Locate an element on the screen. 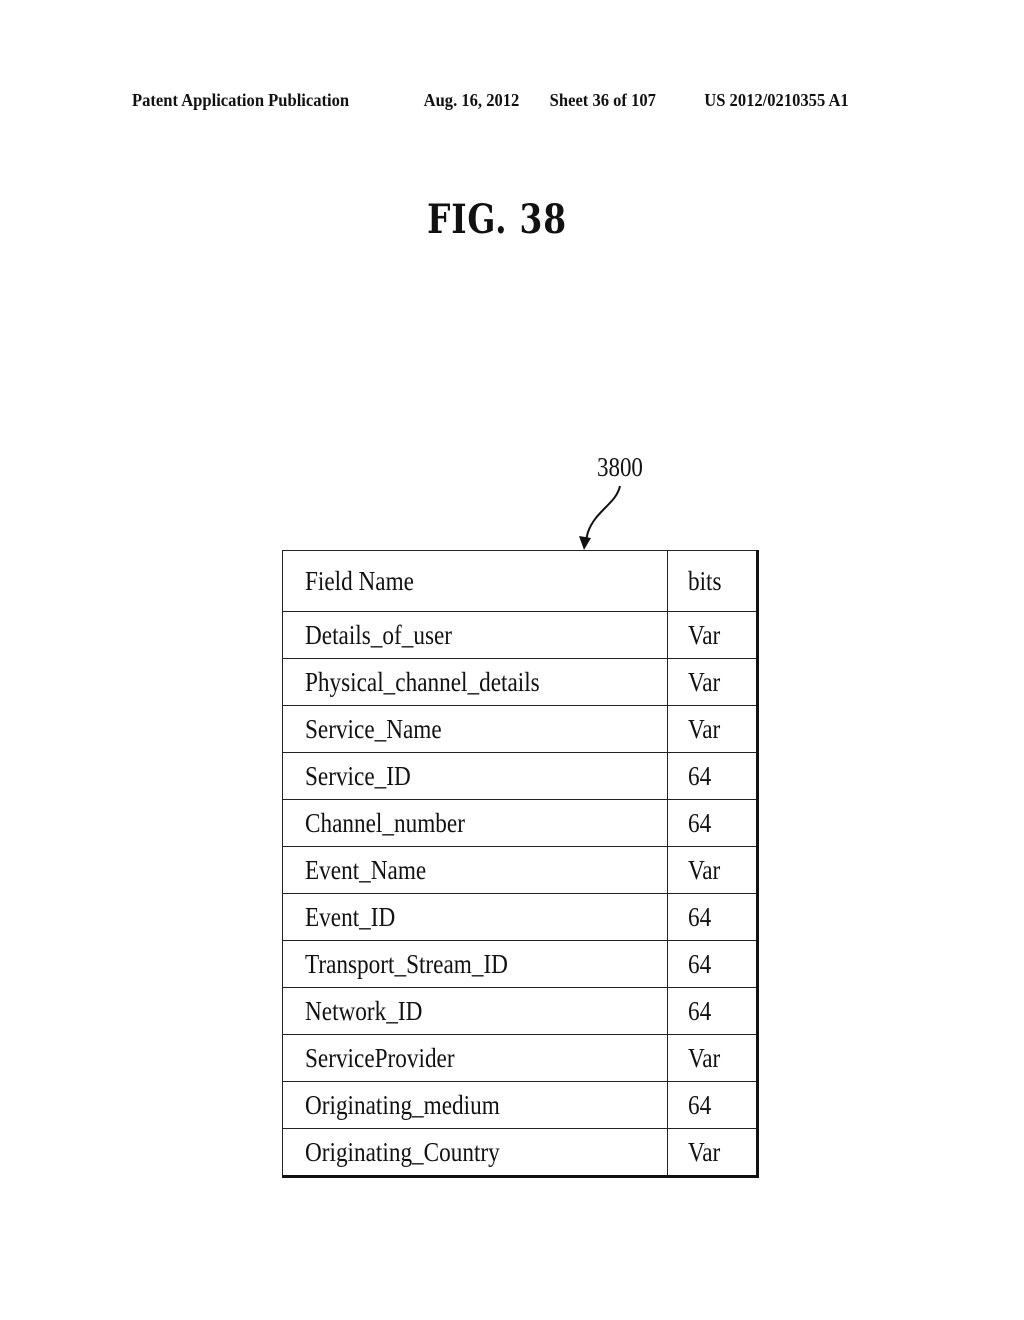 The image size is (1024, 1320). patent-number: US 2012/0210355 A1 is located at coordinates (776, 100).